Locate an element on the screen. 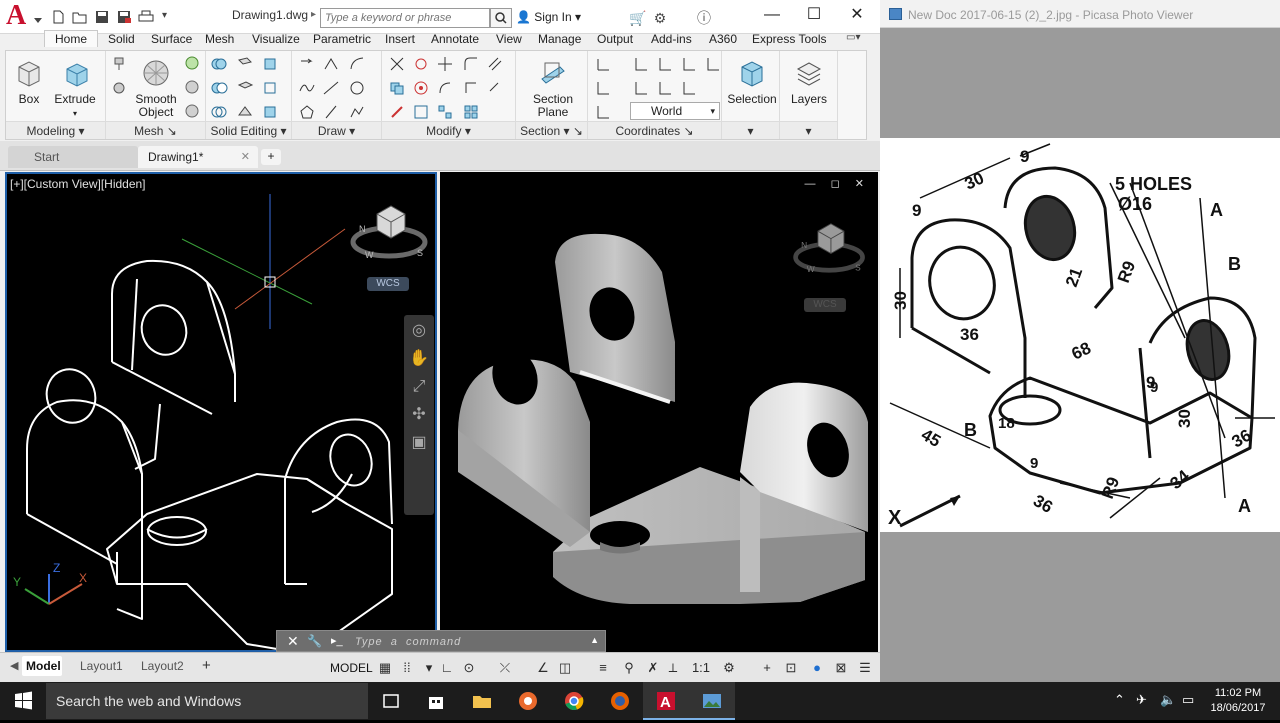 The height and width of the screenshot is (723, 1280). array-icon is located at coordinates (421, 112).